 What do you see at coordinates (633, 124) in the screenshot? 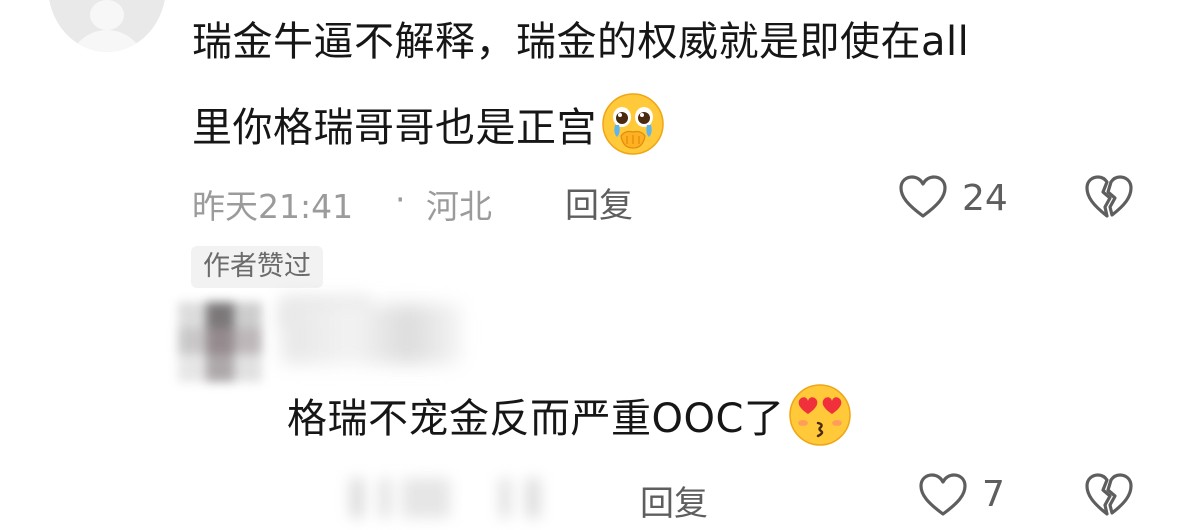
I see `face-holding-back-tears-emoji` at bounding box center [633, 124].